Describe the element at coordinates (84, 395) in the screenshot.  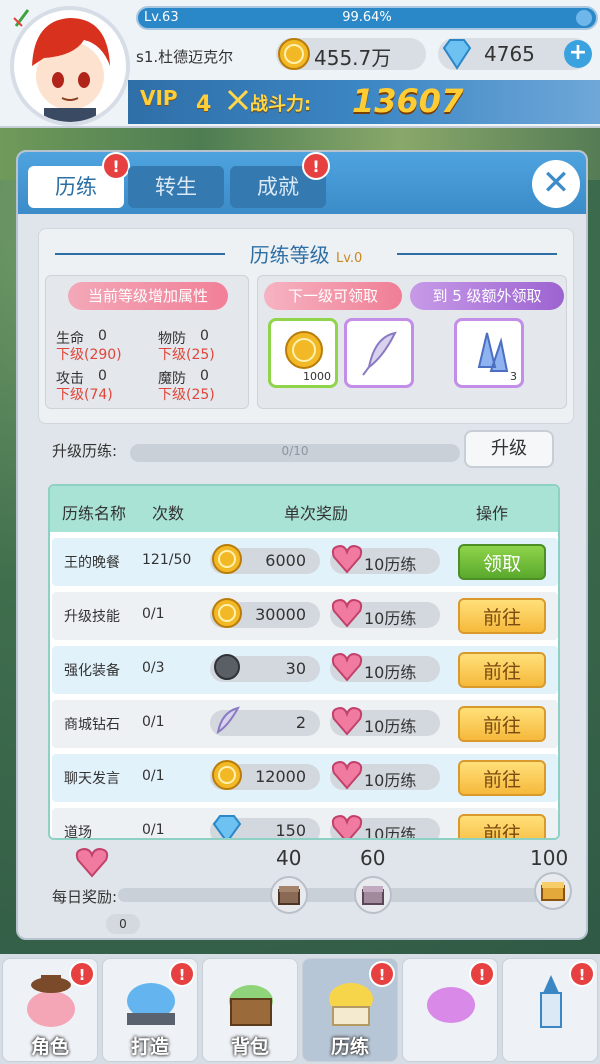
I see `attr-atk-next: 下级(74)` at that location.